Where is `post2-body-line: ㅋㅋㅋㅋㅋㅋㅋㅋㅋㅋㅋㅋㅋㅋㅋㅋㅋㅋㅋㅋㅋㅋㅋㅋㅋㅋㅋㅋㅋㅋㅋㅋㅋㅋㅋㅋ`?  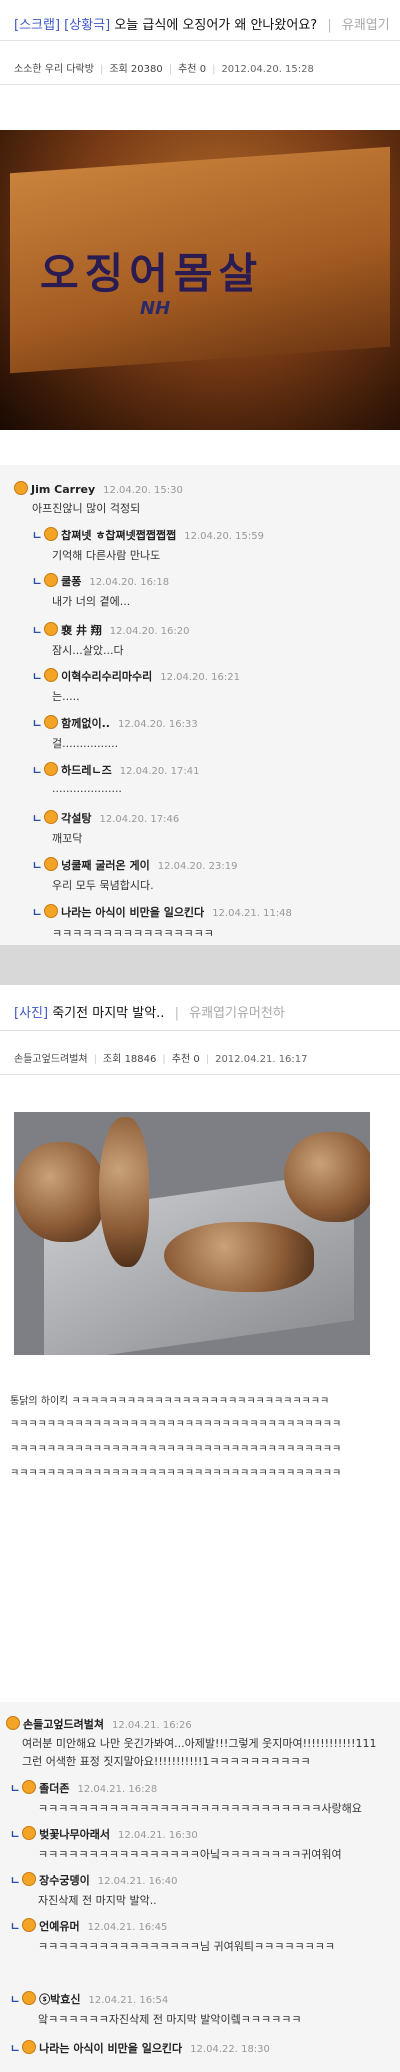
post2-body-line: ㅋㅋㅋㅋㅋㅋㅋㅋㅋㅋㅋㅋㅋㅋㅋㅋㅋㅋㅋㅋㅋㅋㅋㅋㅋㅋㅋㅋㅋㅋㅋㅋㅋㅋㅋㅋ is located at coordinates (176, 1424).